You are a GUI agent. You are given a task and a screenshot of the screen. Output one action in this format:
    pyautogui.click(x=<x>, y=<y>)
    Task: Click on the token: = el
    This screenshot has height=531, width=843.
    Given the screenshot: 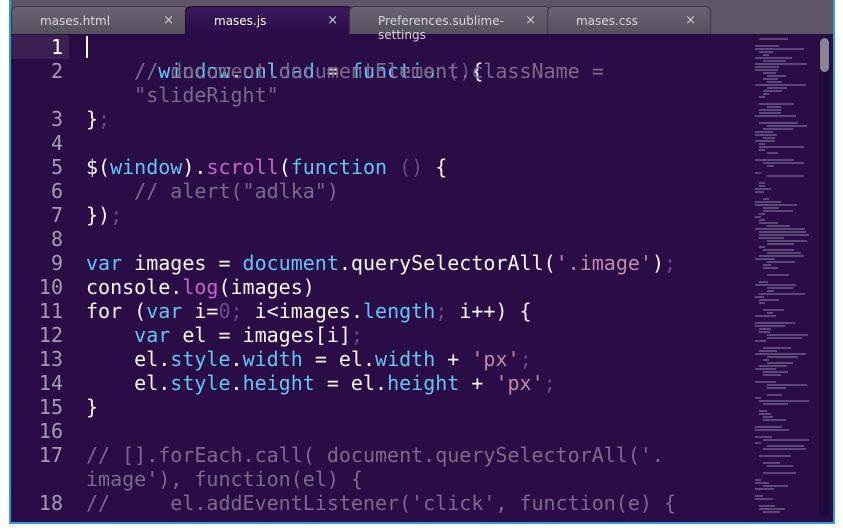 What is the action you would take?
    pyautogui.click(x=345, y=383)
    